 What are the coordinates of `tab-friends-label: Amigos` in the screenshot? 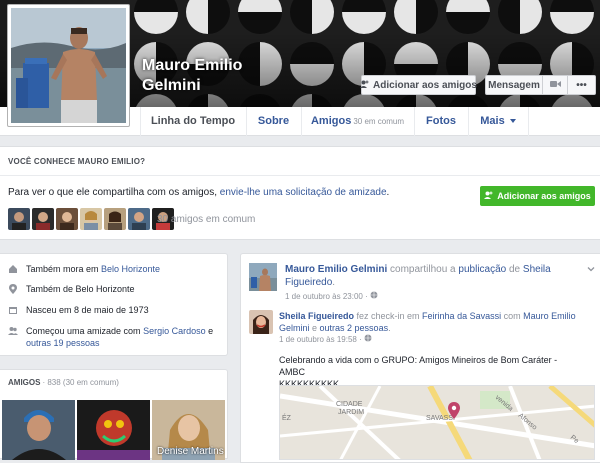 It's located at (331, 121).